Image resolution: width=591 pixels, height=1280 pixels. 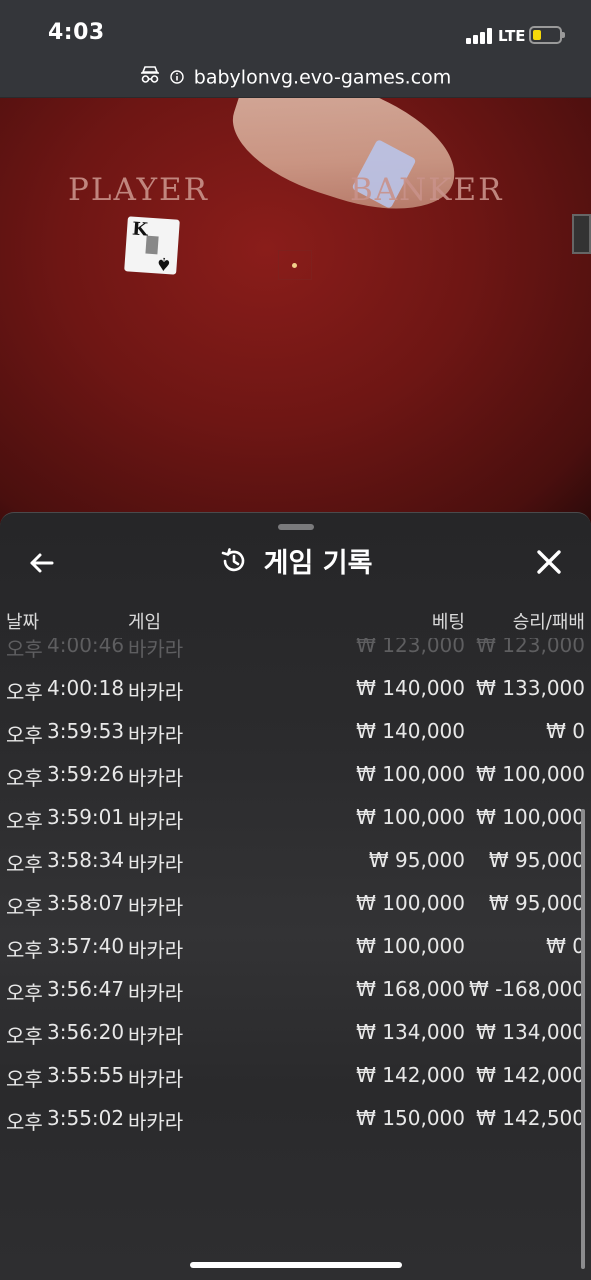 I want to click on scrollbar, so click(x=583, y=1039).